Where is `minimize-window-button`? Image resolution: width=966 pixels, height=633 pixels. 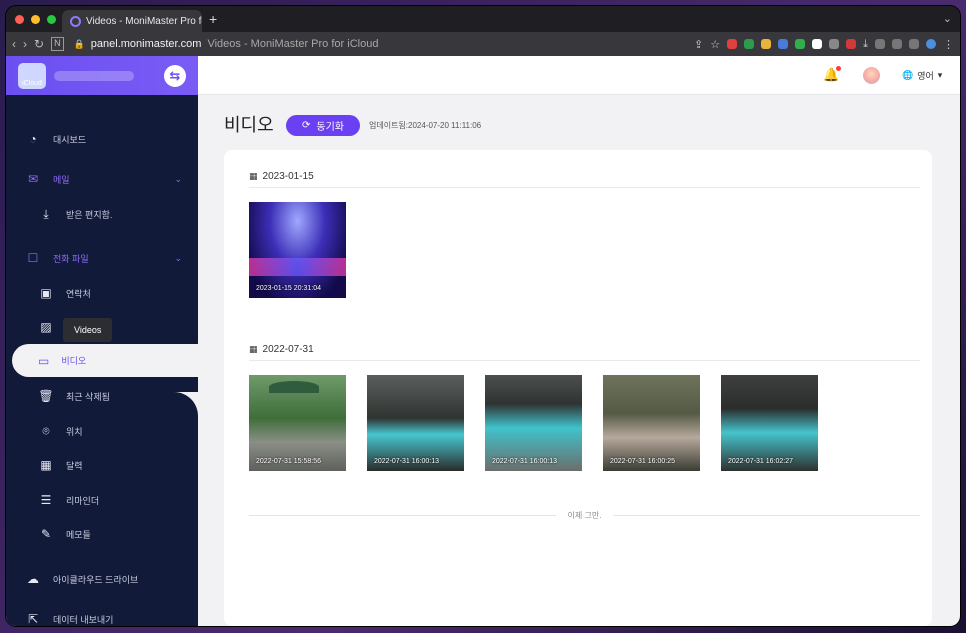 minimize-window-button is located at coordinates (35, 19).